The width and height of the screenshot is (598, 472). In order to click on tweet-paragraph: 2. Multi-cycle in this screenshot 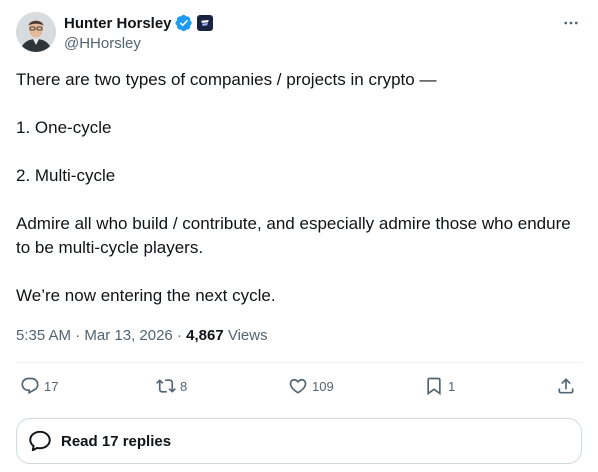, I will do `click(66, 175)`.